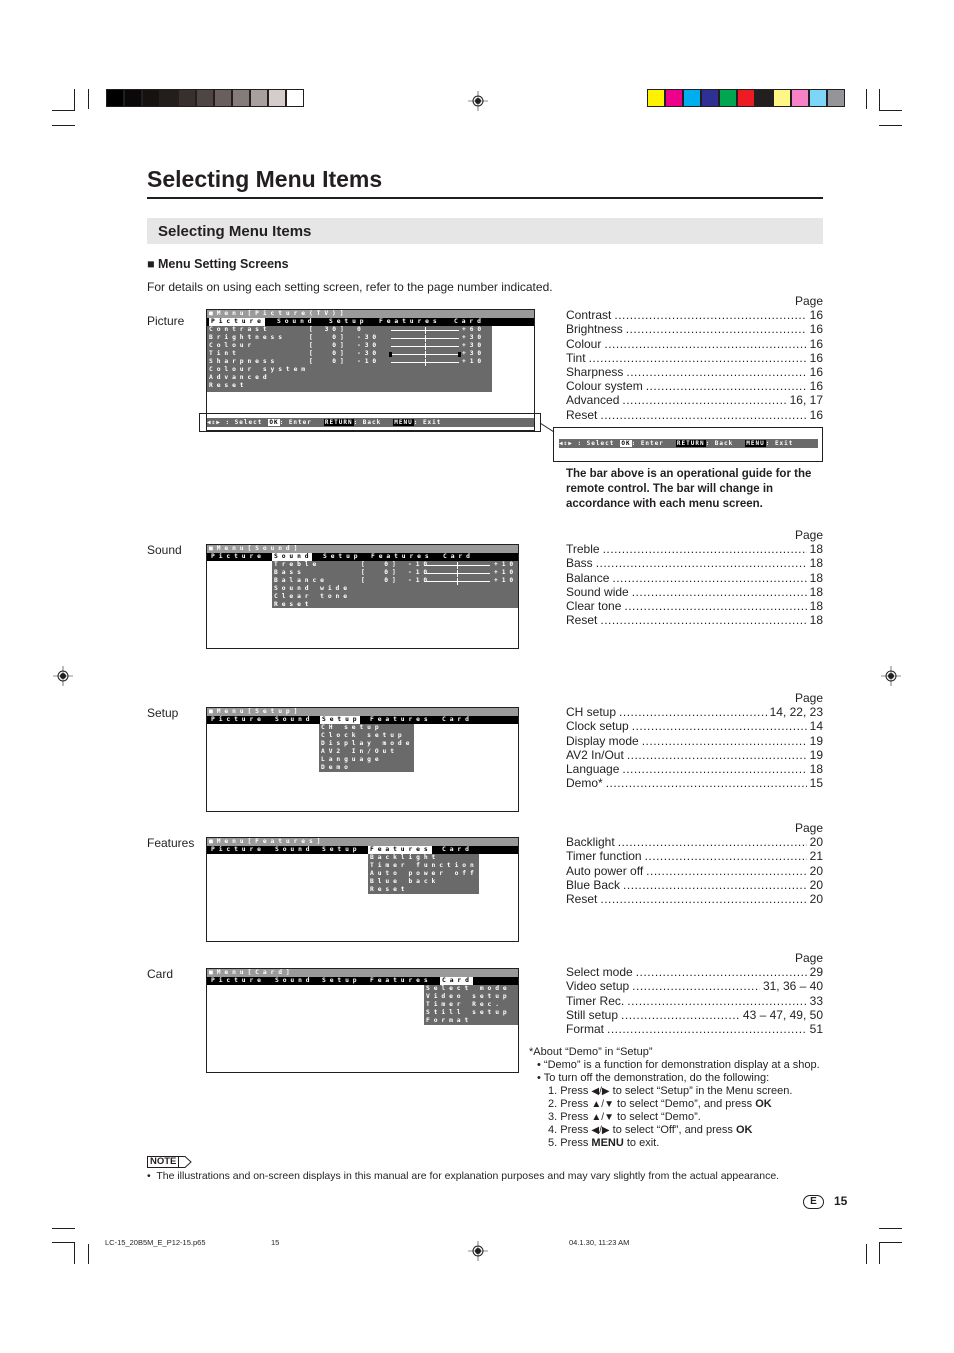  I want to click on page-reference-row: Balance 18, so click(694, 578).